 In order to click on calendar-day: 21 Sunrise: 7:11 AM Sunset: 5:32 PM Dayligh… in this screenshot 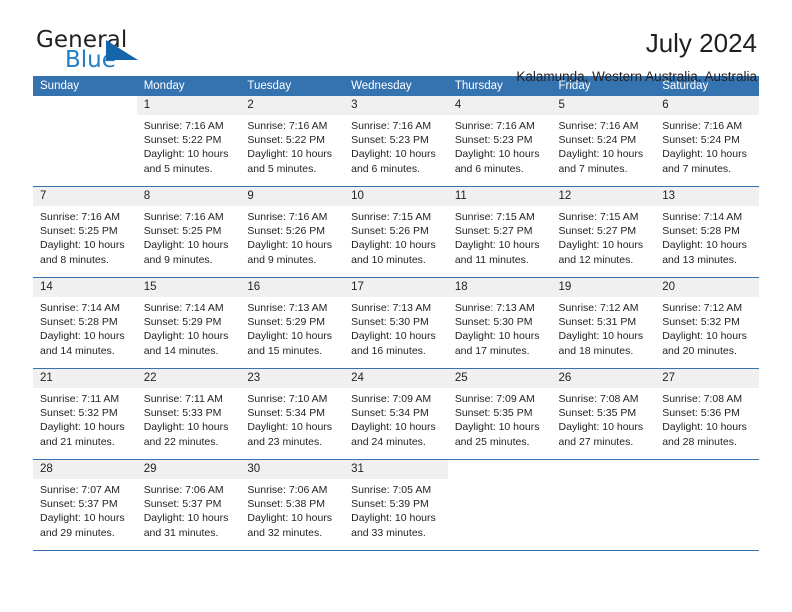, I will do `click(85, 414)`.